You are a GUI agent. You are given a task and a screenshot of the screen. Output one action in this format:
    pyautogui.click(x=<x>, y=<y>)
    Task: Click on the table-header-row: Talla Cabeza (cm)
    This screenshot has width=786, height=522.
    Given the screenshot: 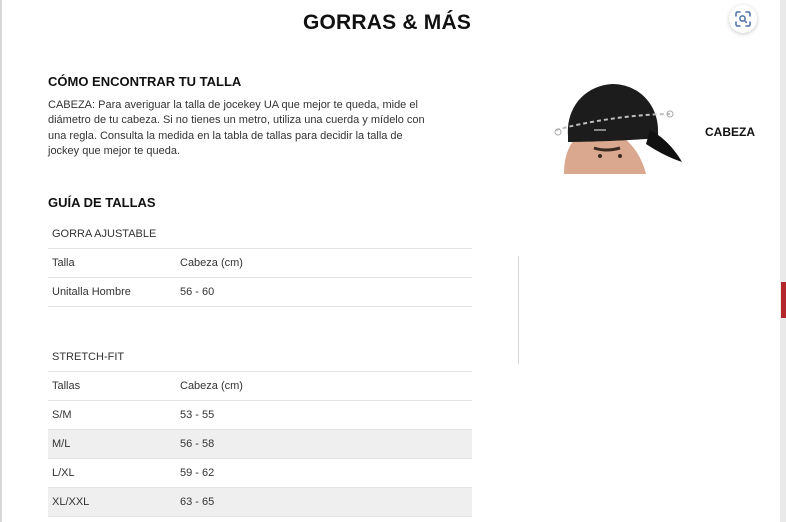 What is the action you would take?
    pyautogui.click(x=260, y=263)
    